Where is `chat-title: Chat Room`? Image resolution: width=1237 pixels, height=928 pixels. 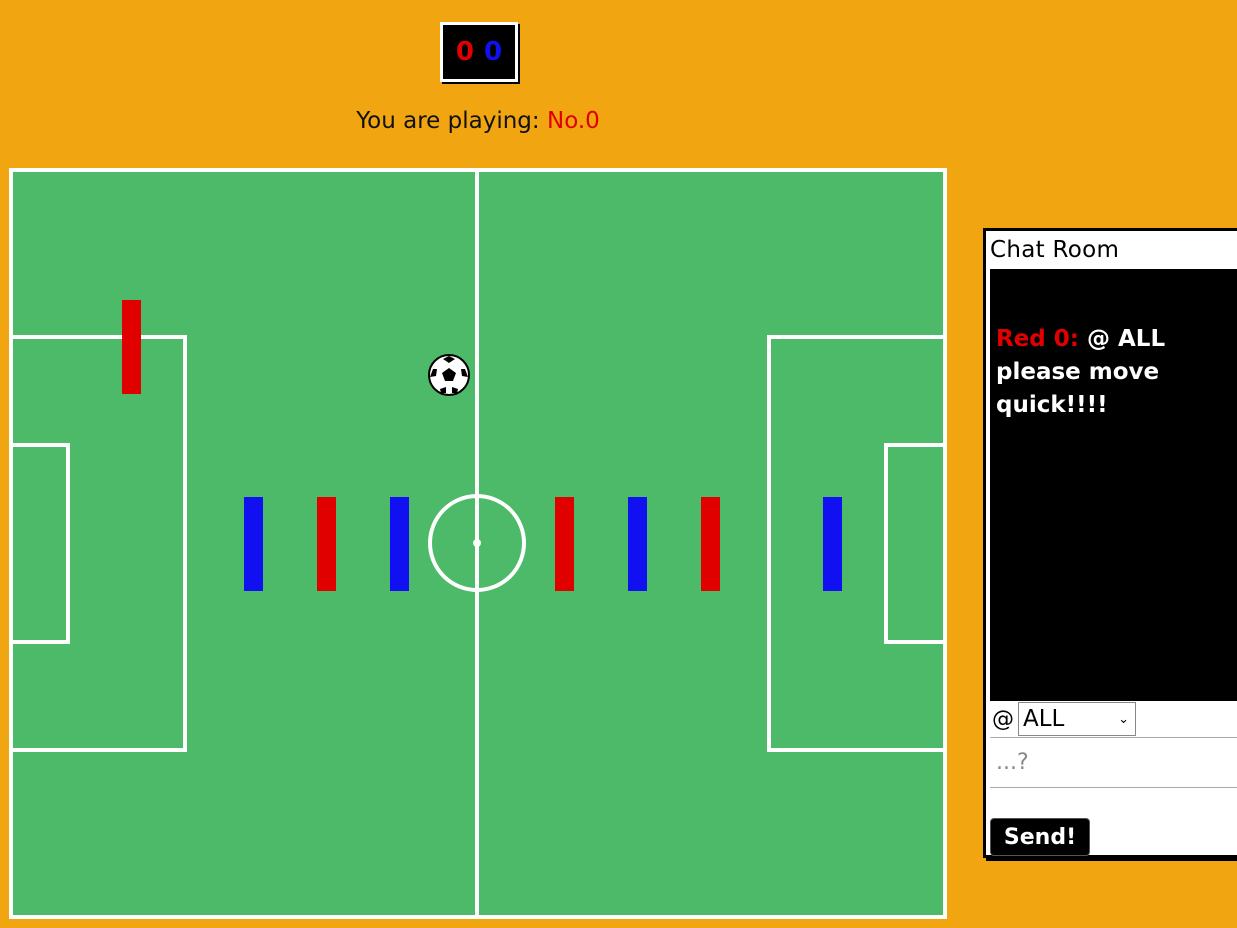
chat-title: Chat Room is located at coordinates (1055, 250).